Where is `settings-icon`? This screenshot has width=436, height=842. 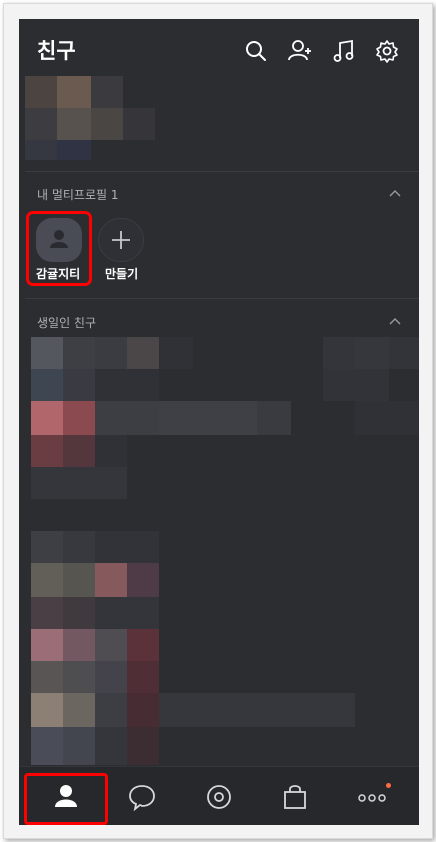
settings-icon is located at coordinates (387, 51).